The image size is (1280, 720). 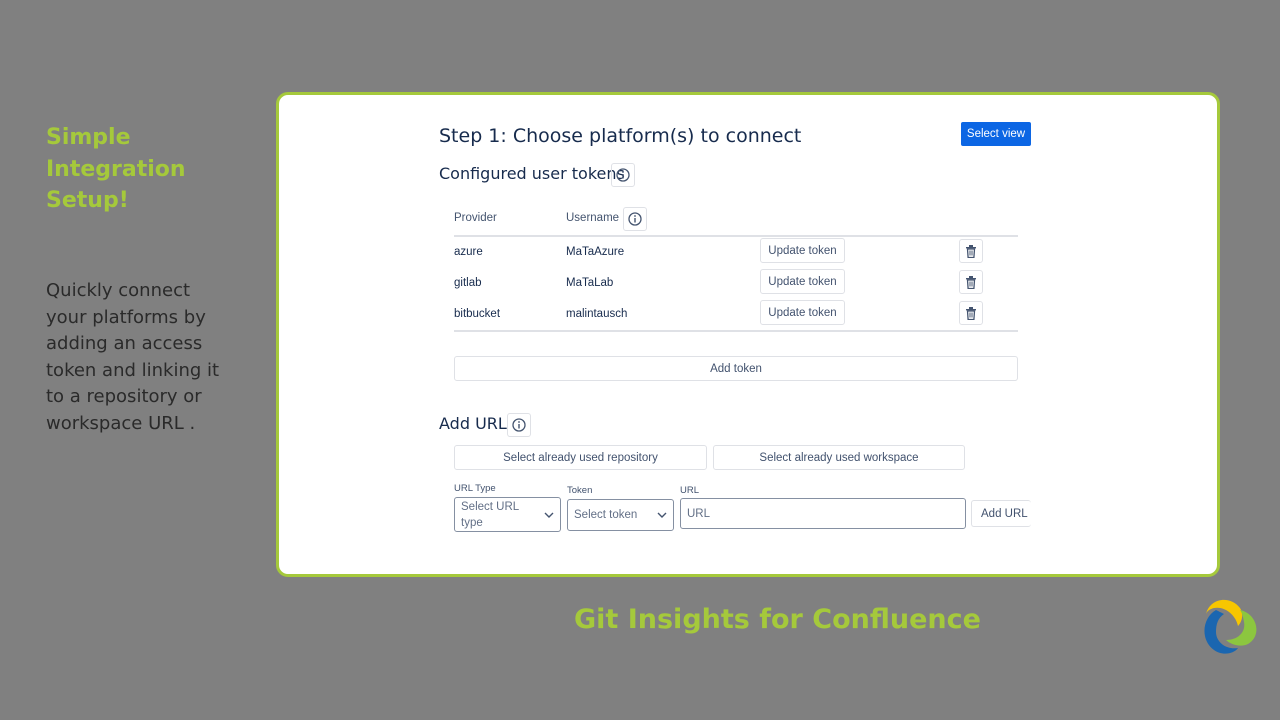 I want to click on url-label: URL, so click(x=690, y=490).